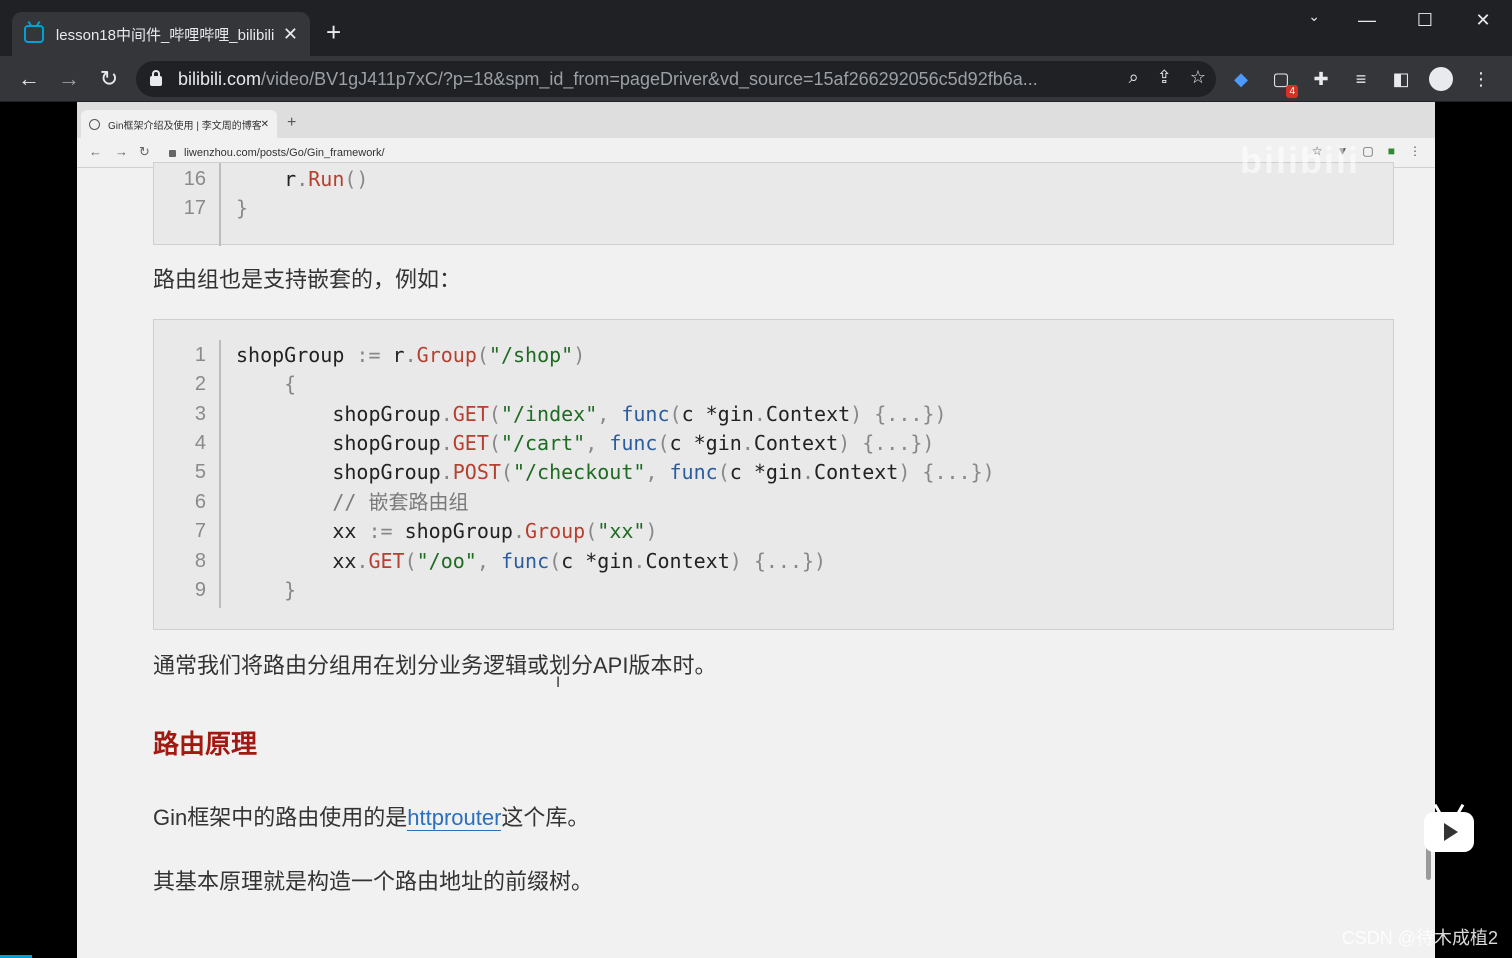 The height and width of the screenshot is (958, 1512). I want to click on bookmark-star-icon: ☆, so click(1198, 77).